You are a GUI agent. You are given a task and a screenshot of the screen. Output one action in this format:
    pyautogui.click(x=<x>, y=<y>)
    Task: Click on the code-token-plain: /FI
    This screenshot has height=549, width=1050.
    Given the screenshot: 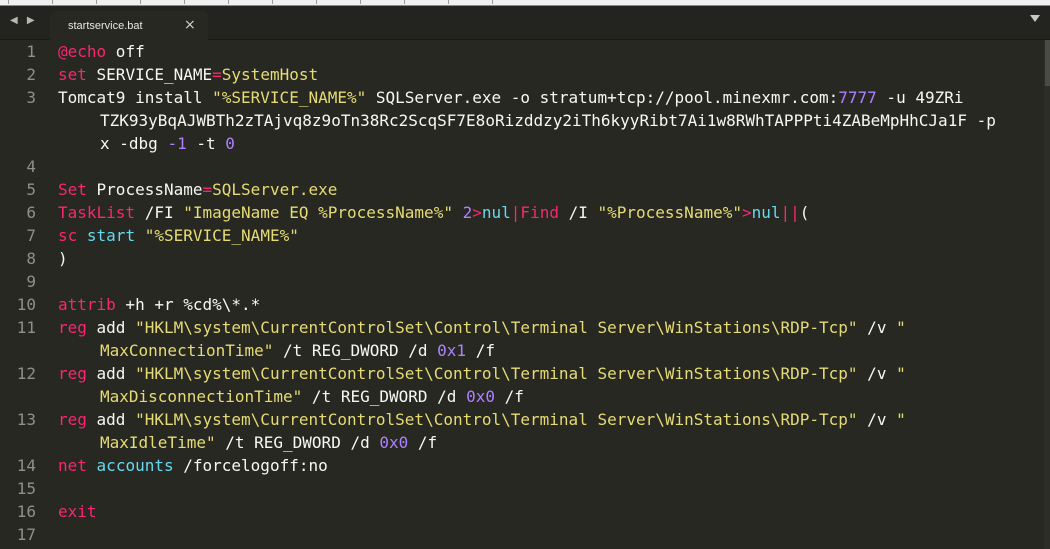 What is the action you would take?
    pyautogui.click(x=159, y=212)
    